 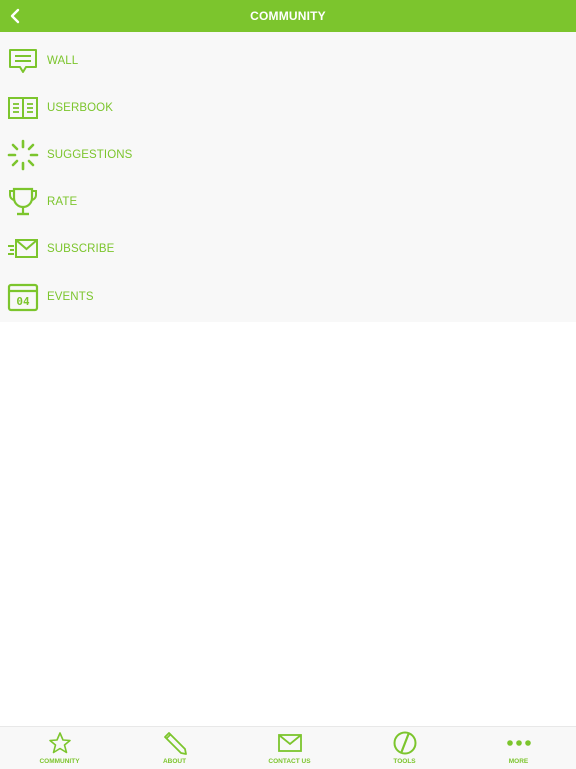 What do you see at coordinates (174, 761) in the screenshot?
I see `tab-label: ABOUT` at bounding box center [174, 761].